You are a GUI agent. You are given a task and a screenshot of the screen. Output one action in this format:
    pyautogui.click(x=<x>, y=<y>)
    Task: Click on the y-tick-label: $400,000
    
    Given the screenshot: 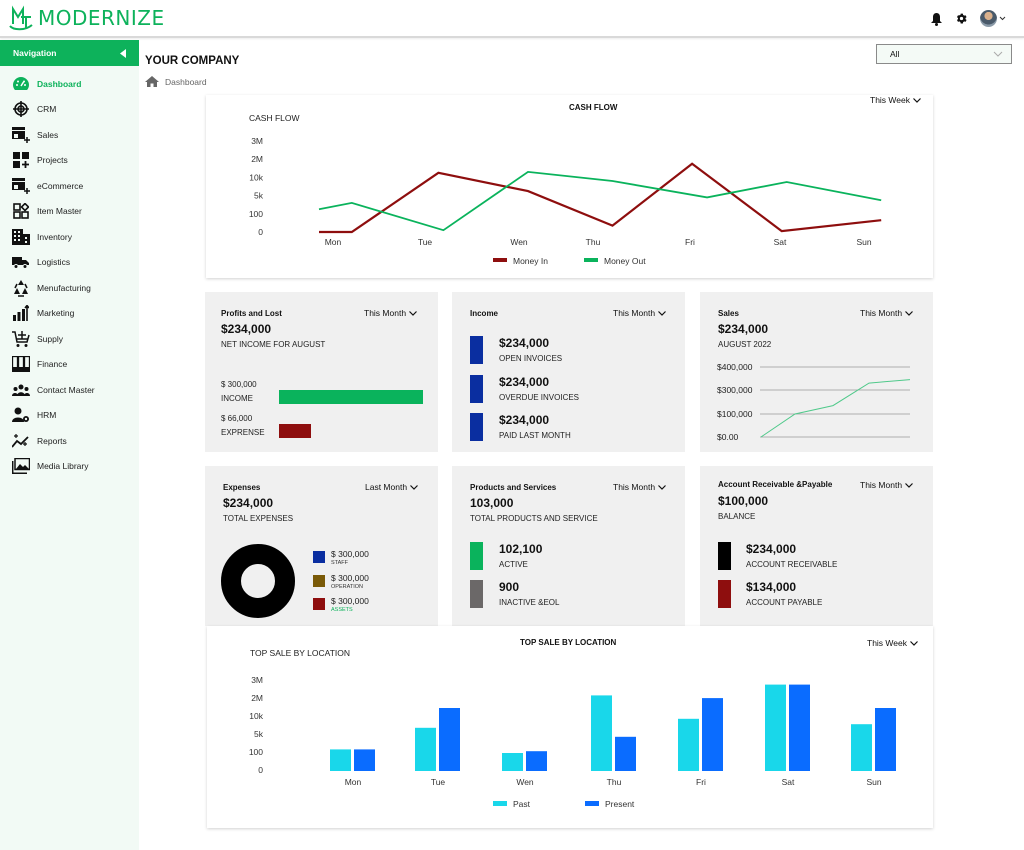 What is the action you would take?
    pyautogui.click(x=735, y=367)
    